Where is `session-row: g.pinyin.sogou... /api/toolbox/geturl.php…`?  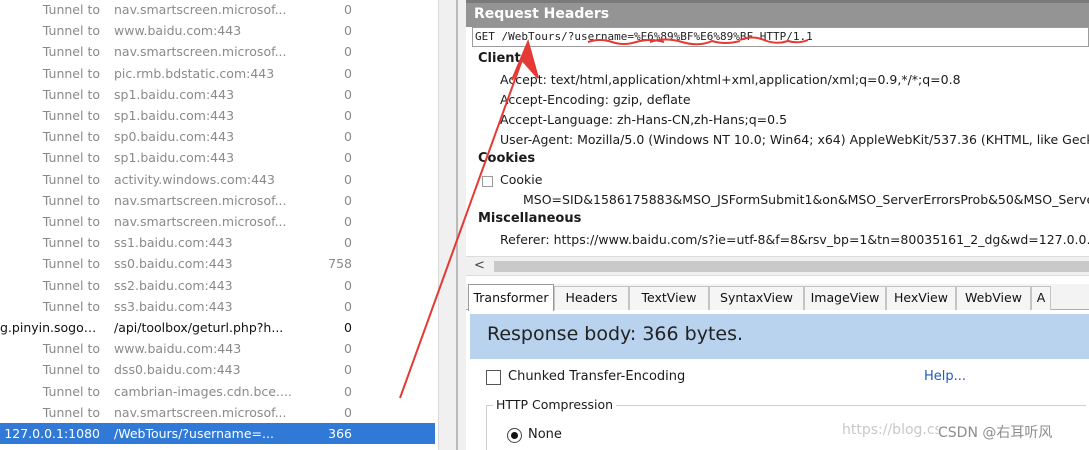
session-row: g.pinyin.sogou... /api/toolbox/geturl.php… is located at coordinates (217, 327).